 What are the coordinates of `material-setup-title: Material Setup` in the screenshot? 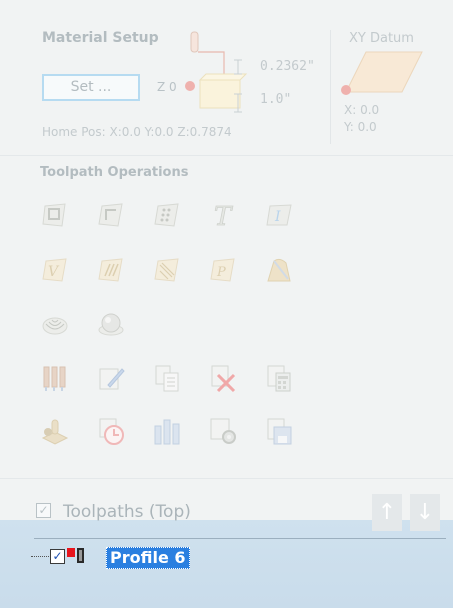 It's located at (100, 38).